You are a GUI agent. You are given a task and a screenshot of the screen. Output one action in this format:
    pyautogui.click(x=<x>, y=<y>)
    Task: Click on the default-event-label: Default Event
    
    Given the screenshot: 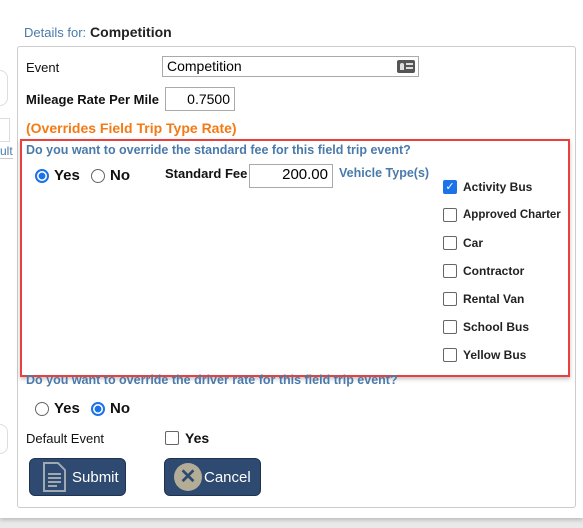 What is the action you would take?
    pyautogui.click(x=65, y=438)
    